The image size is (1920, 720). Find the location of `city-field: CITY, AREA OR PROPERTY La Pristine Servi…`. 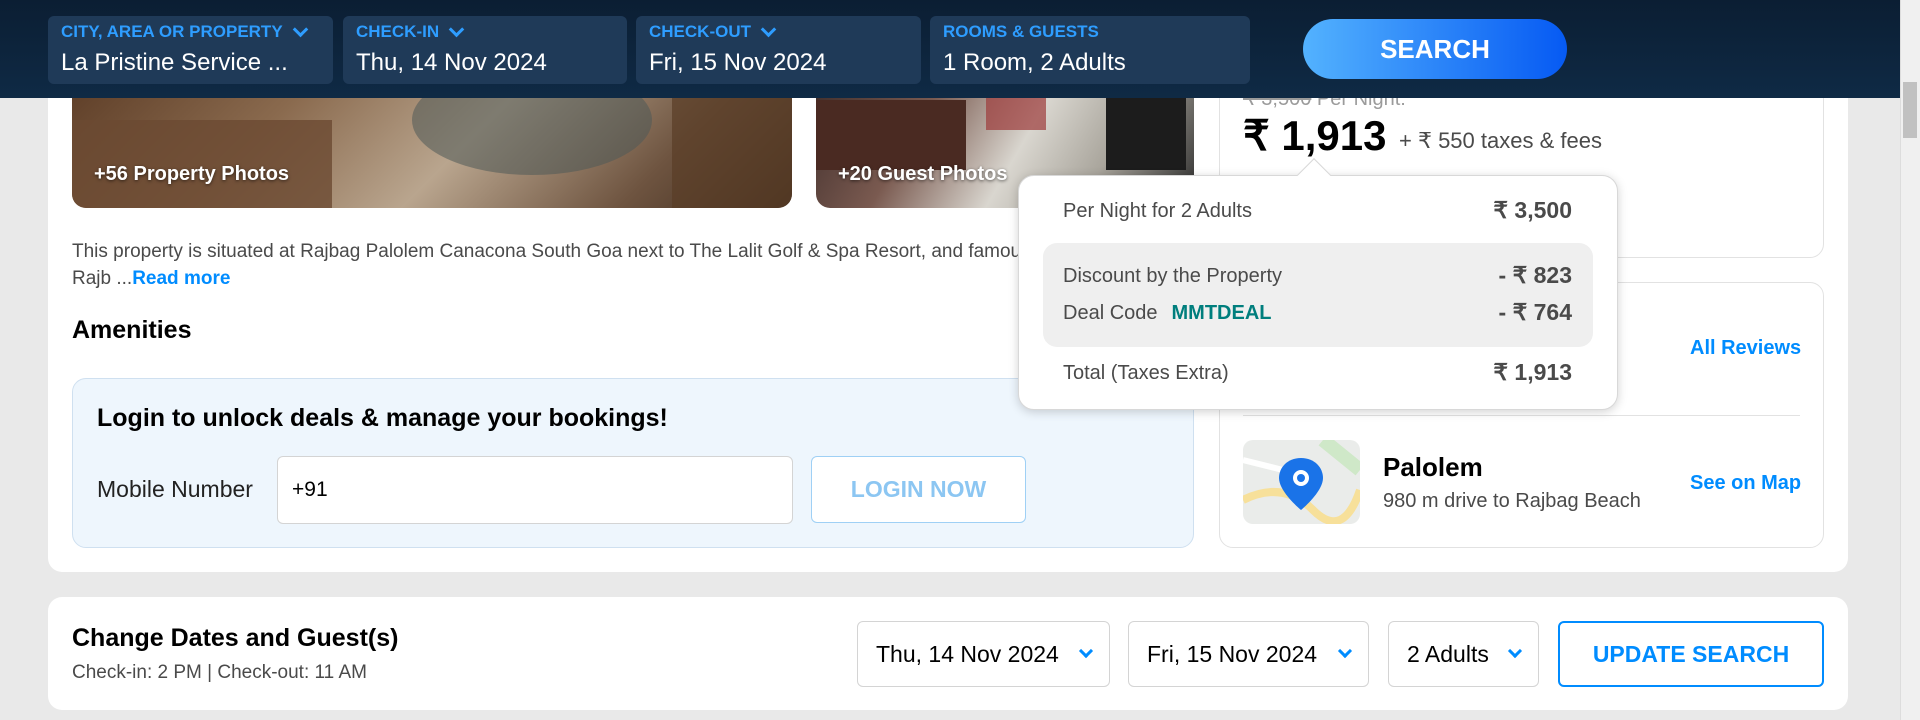

city-field: CITY, AREA OR PROPERTY La Pristine Servi… is located at coordinates (190, 50).